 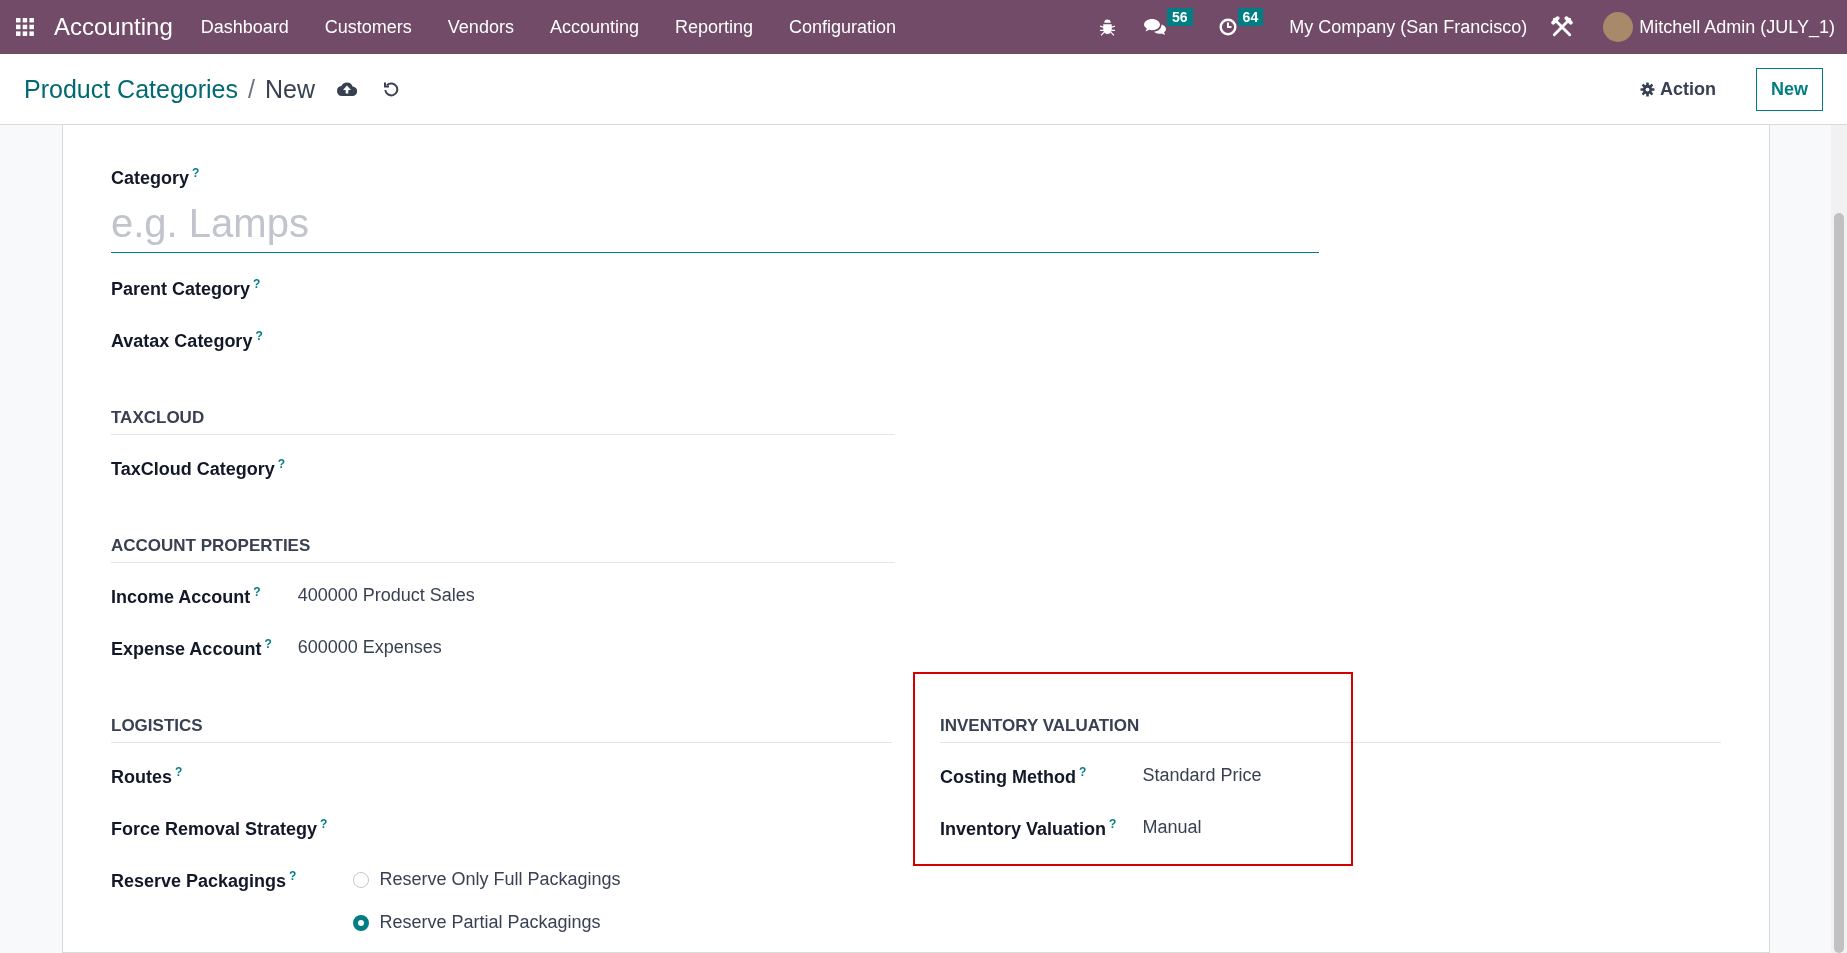 What do you see at coordinates (141, 777) in the screenshot?
I see `field-label: Routes` at bounding box center [141, 777].